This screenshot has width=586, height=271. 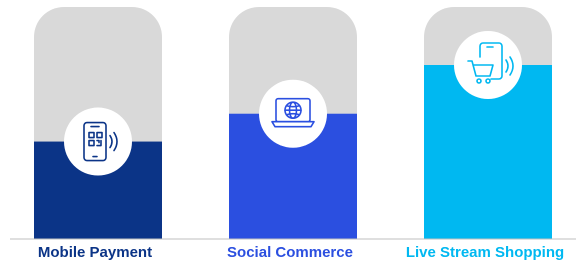 I want to click on laptop-globe-icon, so click(x=293, y=113).